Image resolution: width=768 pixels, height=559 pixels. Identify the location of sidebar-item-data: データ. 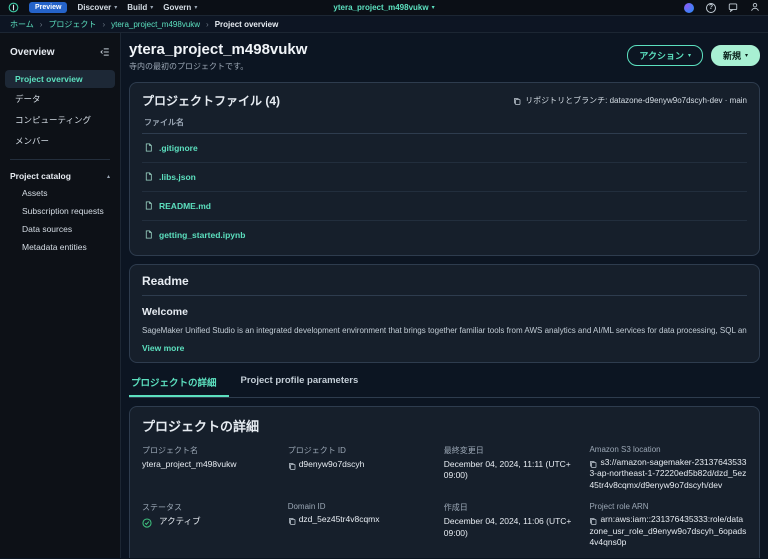
(60, 99).